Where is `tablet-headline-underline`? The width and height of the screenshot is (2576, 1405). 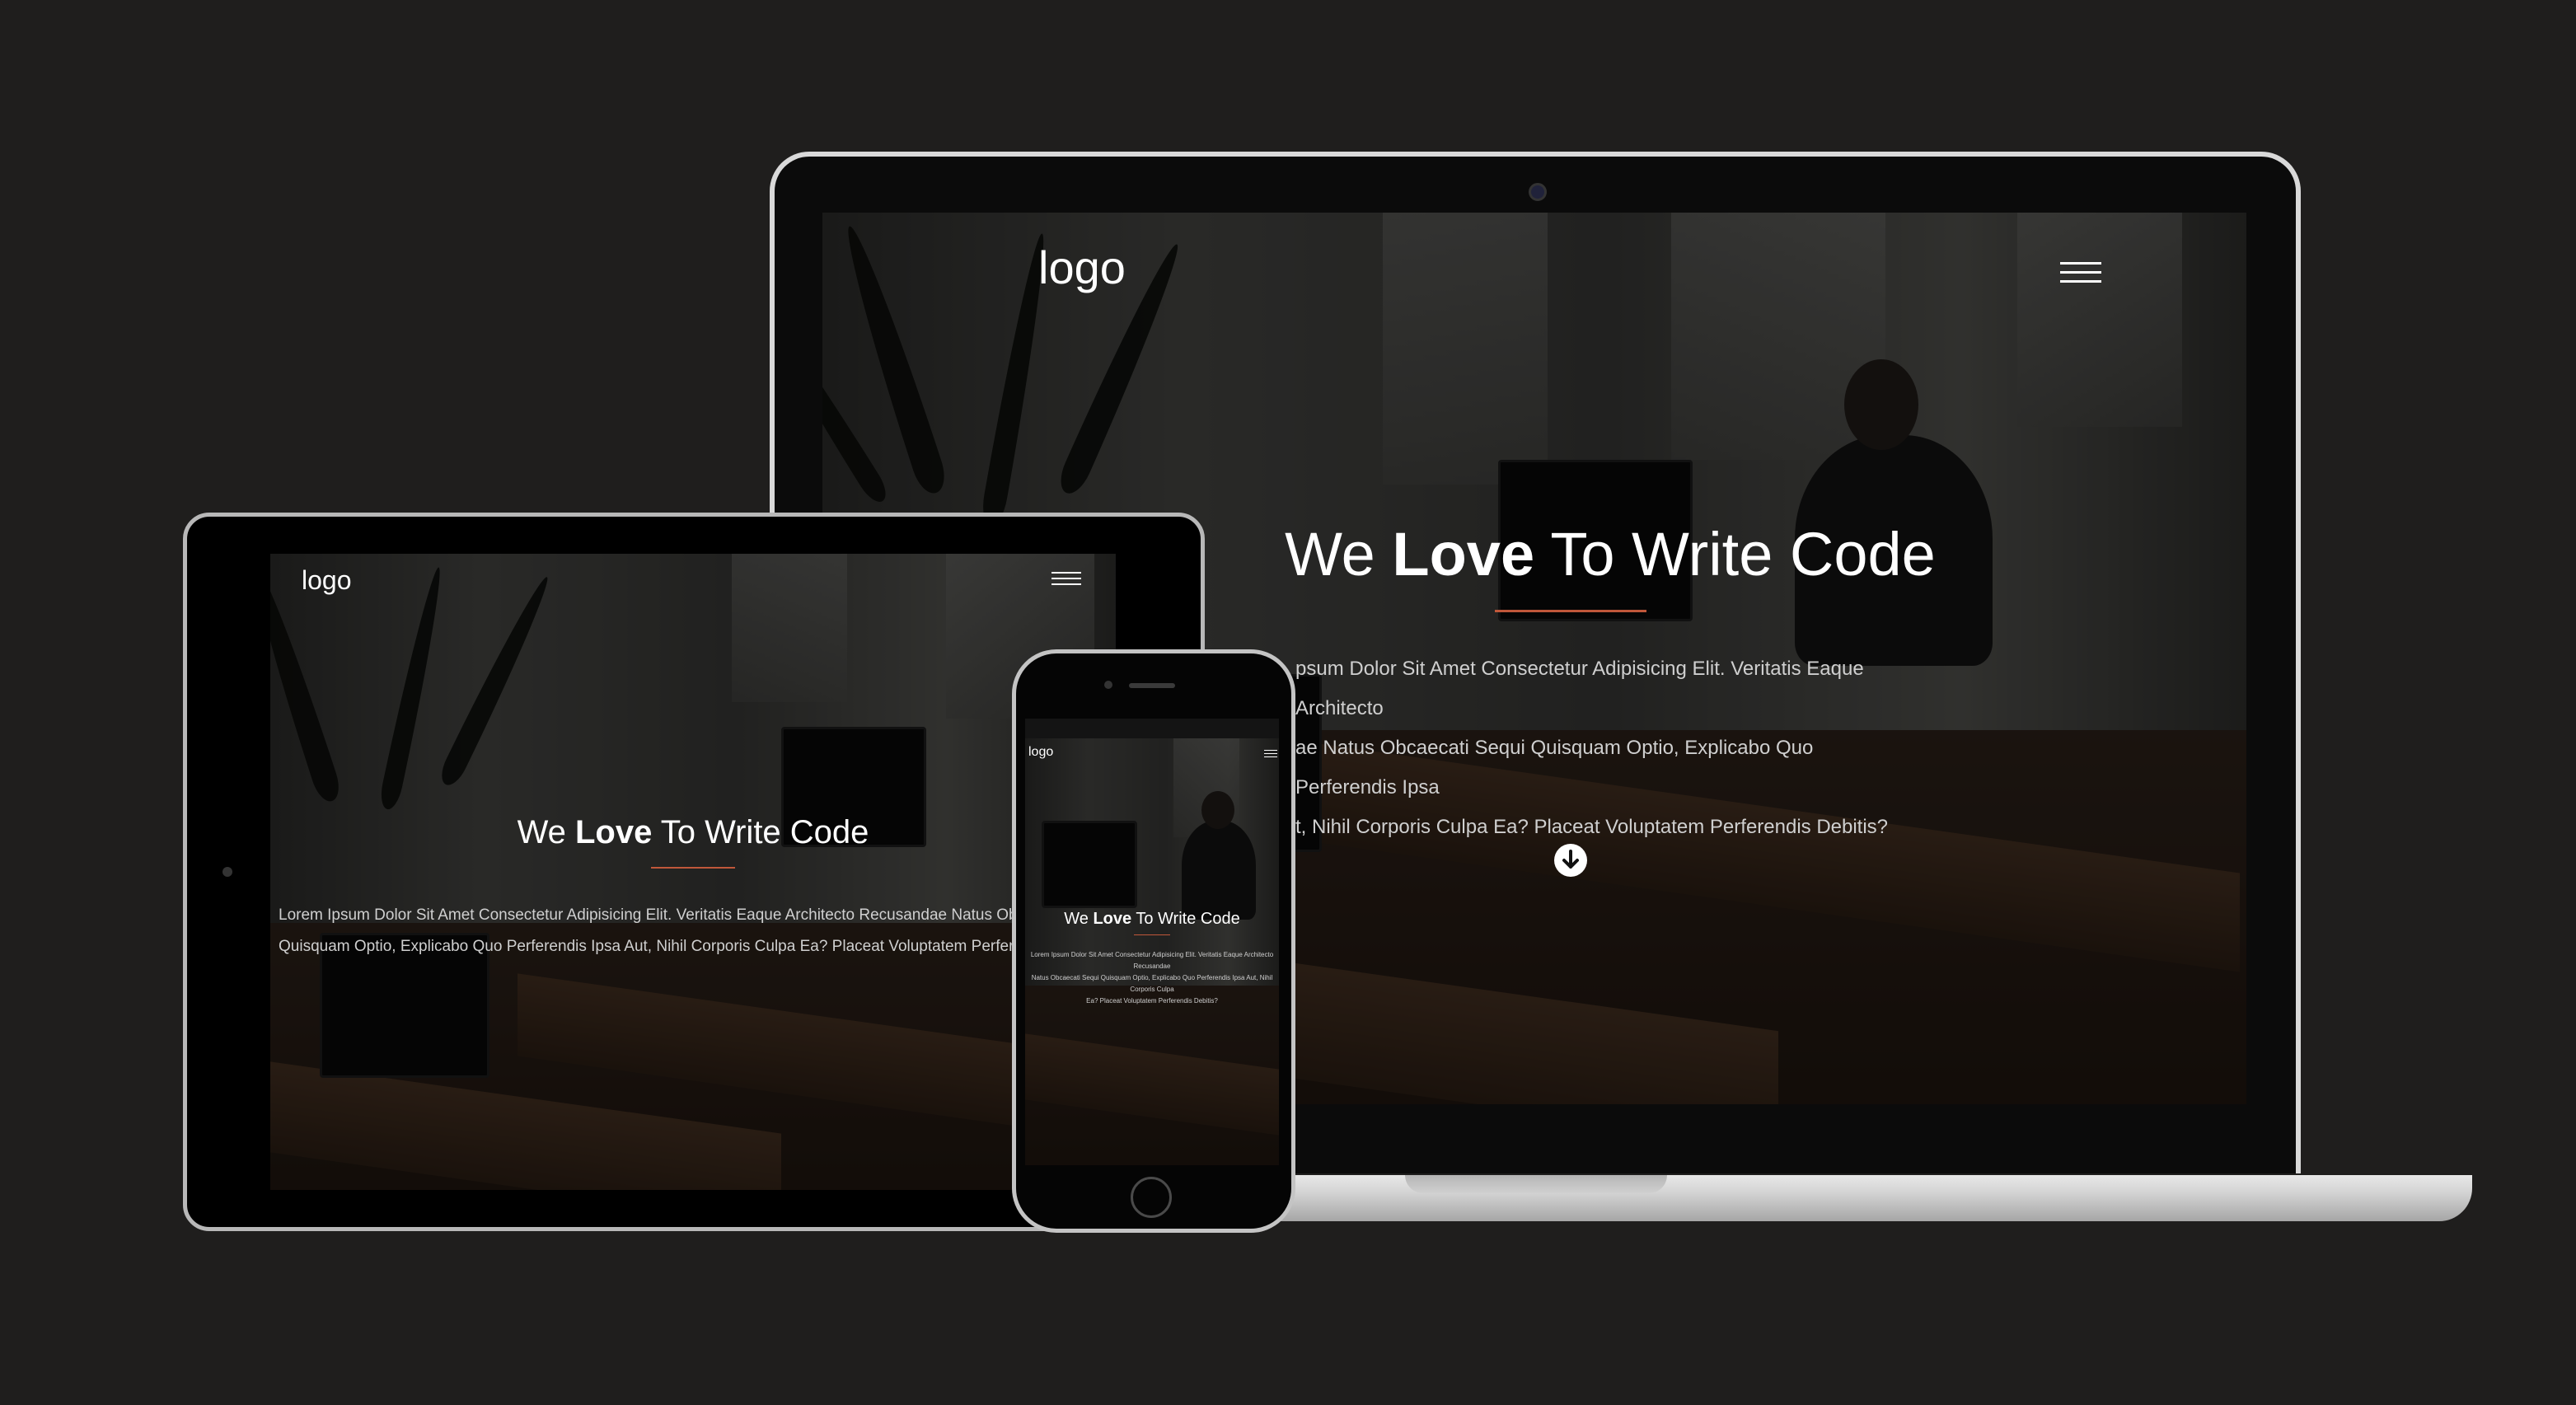
tablet-headline-underline is located at coordinates (693, 868).